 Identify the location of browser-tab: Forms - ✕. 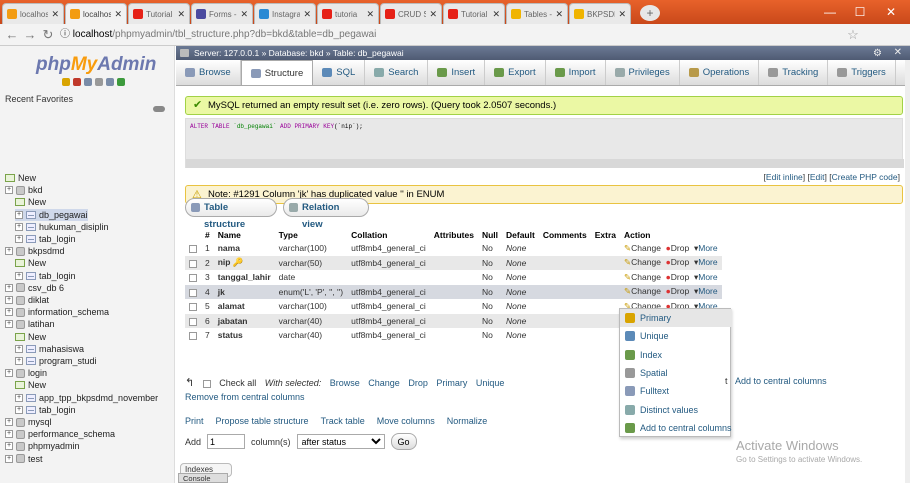
(222, 13).